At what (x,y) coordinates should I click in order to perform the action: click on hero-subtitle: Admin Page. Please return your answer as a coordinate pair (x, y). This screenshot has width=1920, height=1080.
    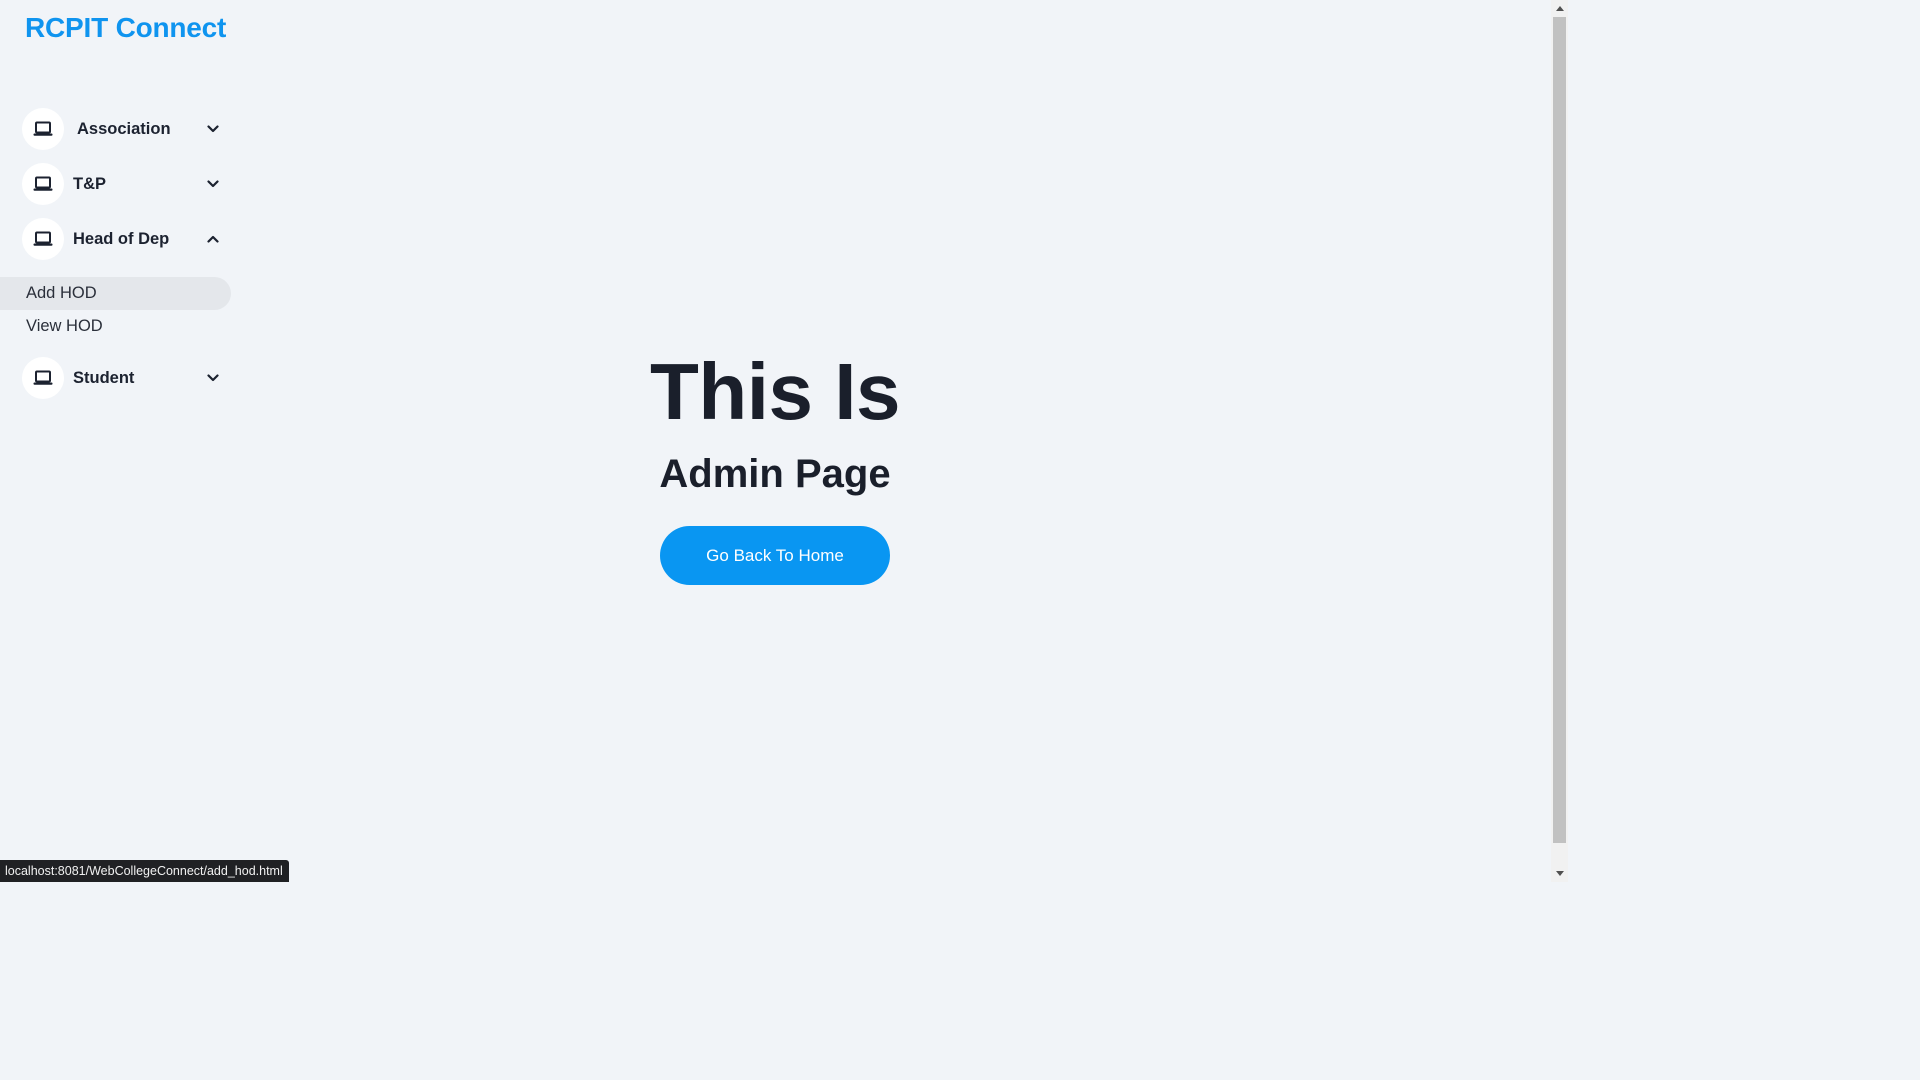
    Looking at the image, I should click on (775, 474).